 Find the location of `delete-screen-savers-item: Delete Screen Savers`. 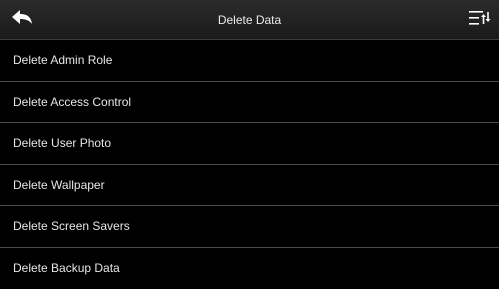

delete-screen-savers-item: Delete Screen Savers is located at coordinates (249, 227).